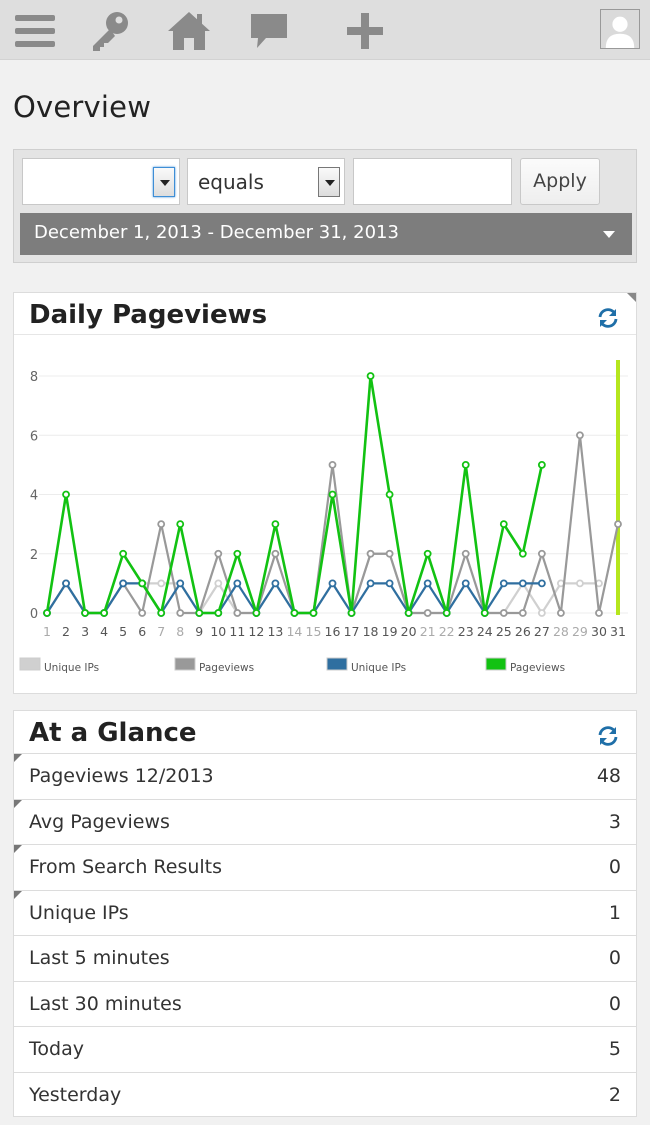 The width and height of the screenshot is (650, 1125). Describe the element at coordinates (101, 181) in the screenshot. I see `filter-field-select` at that location.